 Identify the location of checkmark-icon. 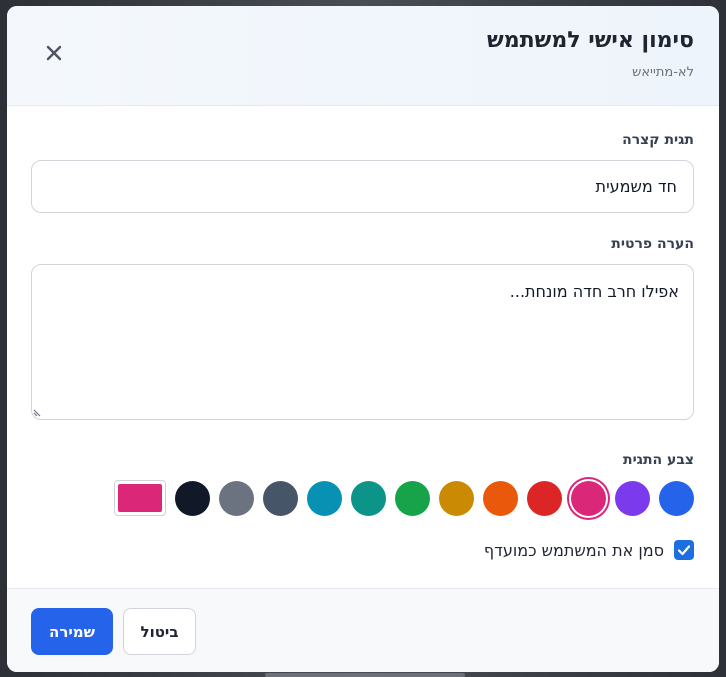
(684, 550).